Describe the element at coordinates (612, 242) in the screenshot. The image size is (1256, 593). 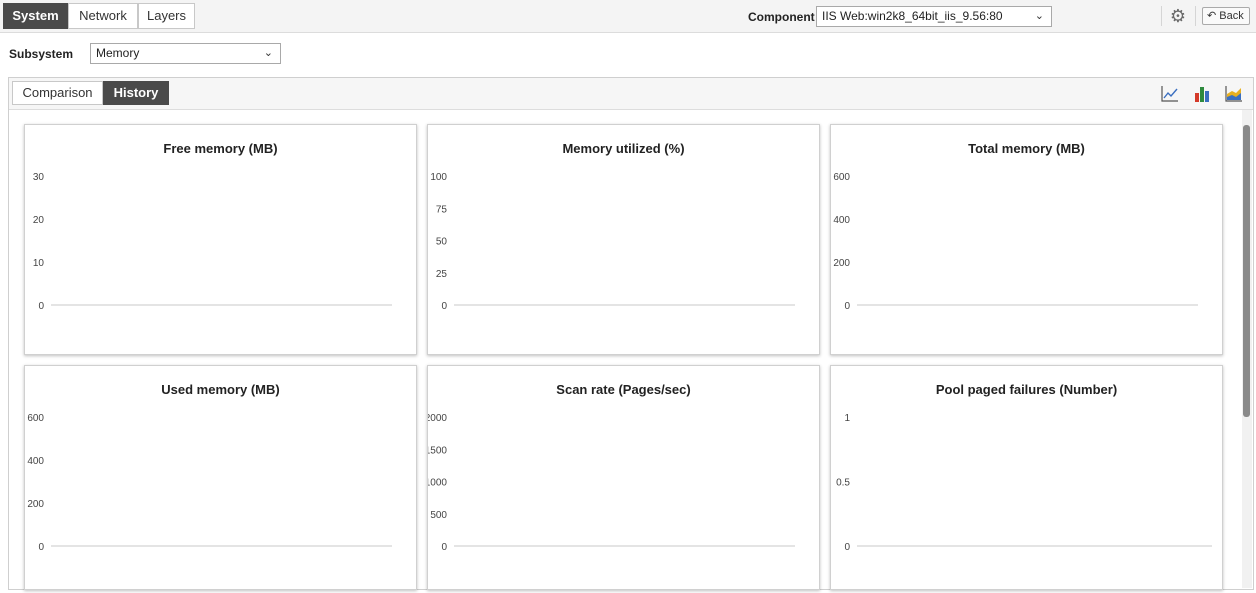
I see `chart-plot: 14:1014:1514:2014:250255075100` at that location.